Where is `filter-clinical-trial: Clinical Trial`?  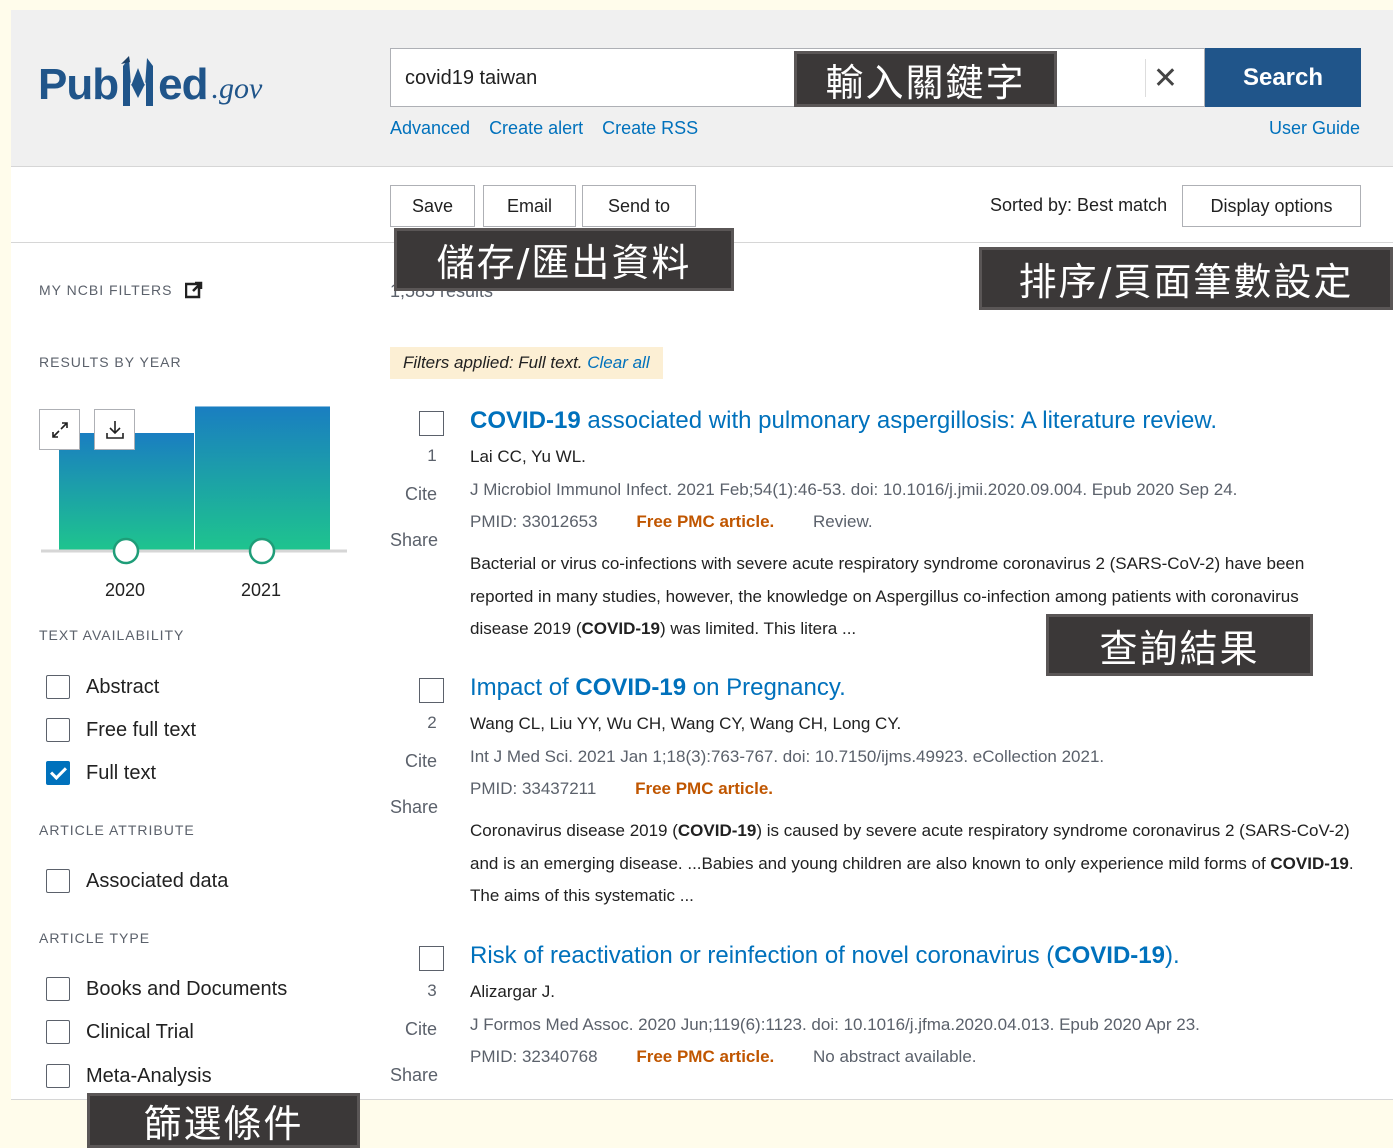 filter-clinical-trial: Clinical Trial is located at coordinates (120, 1032).